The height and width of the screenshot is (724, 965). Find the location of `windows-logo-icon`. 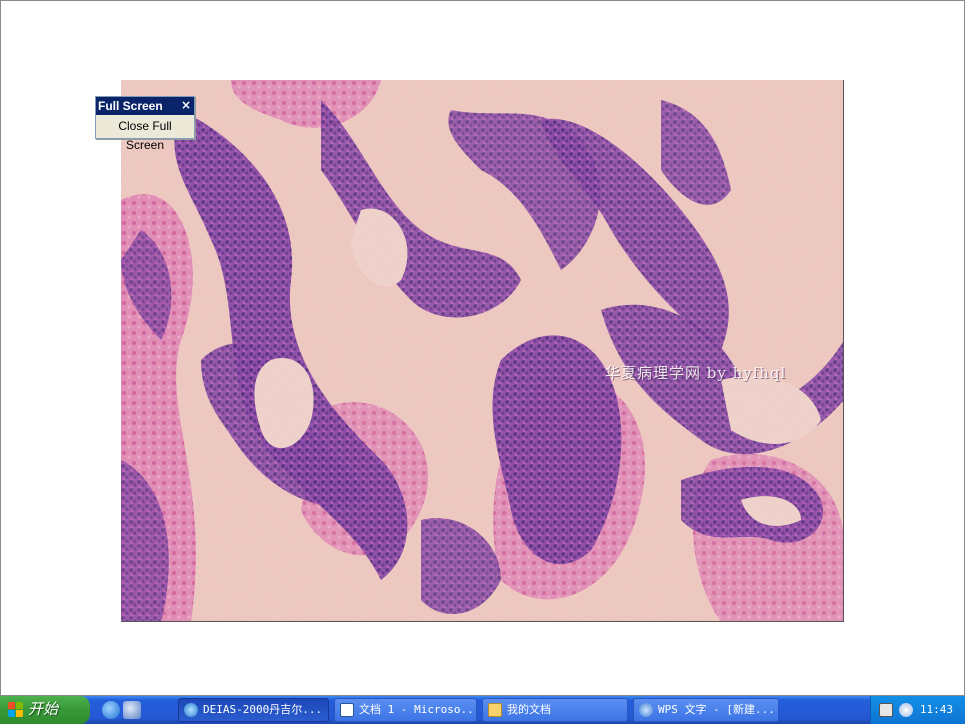

windows-logo-icon is located at coordinates (16, 710).